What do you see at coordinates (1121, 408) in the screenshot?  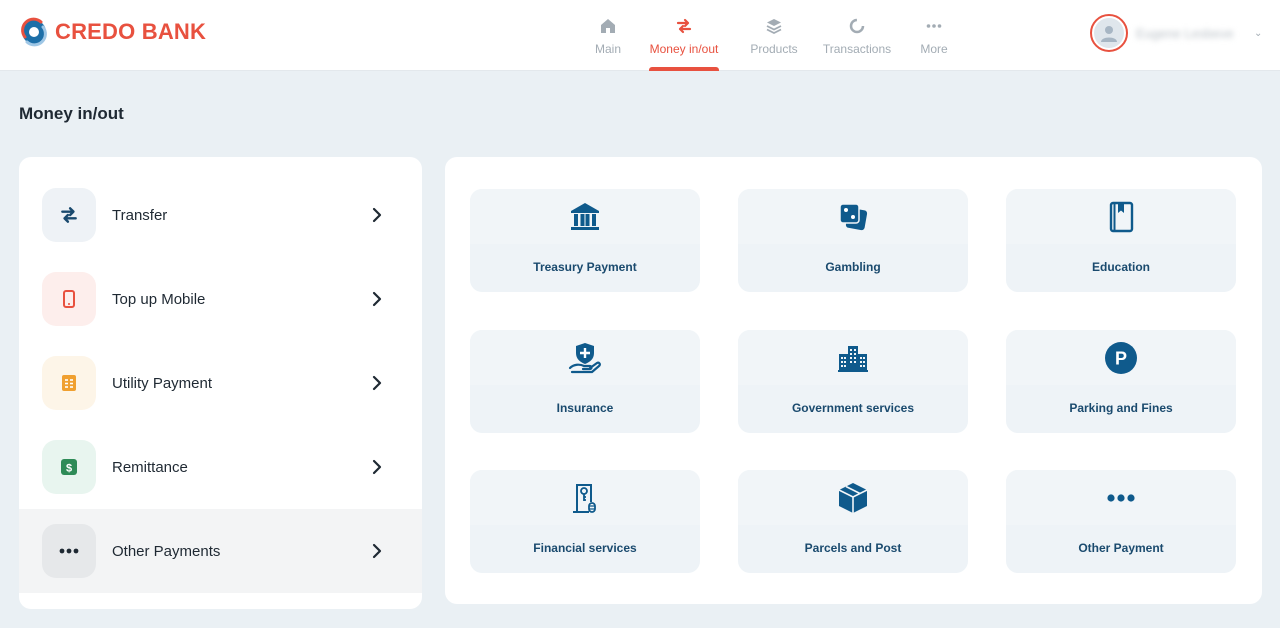 I see `service-tile-label: Parking and Fines` at bounding box center [1121, 408].